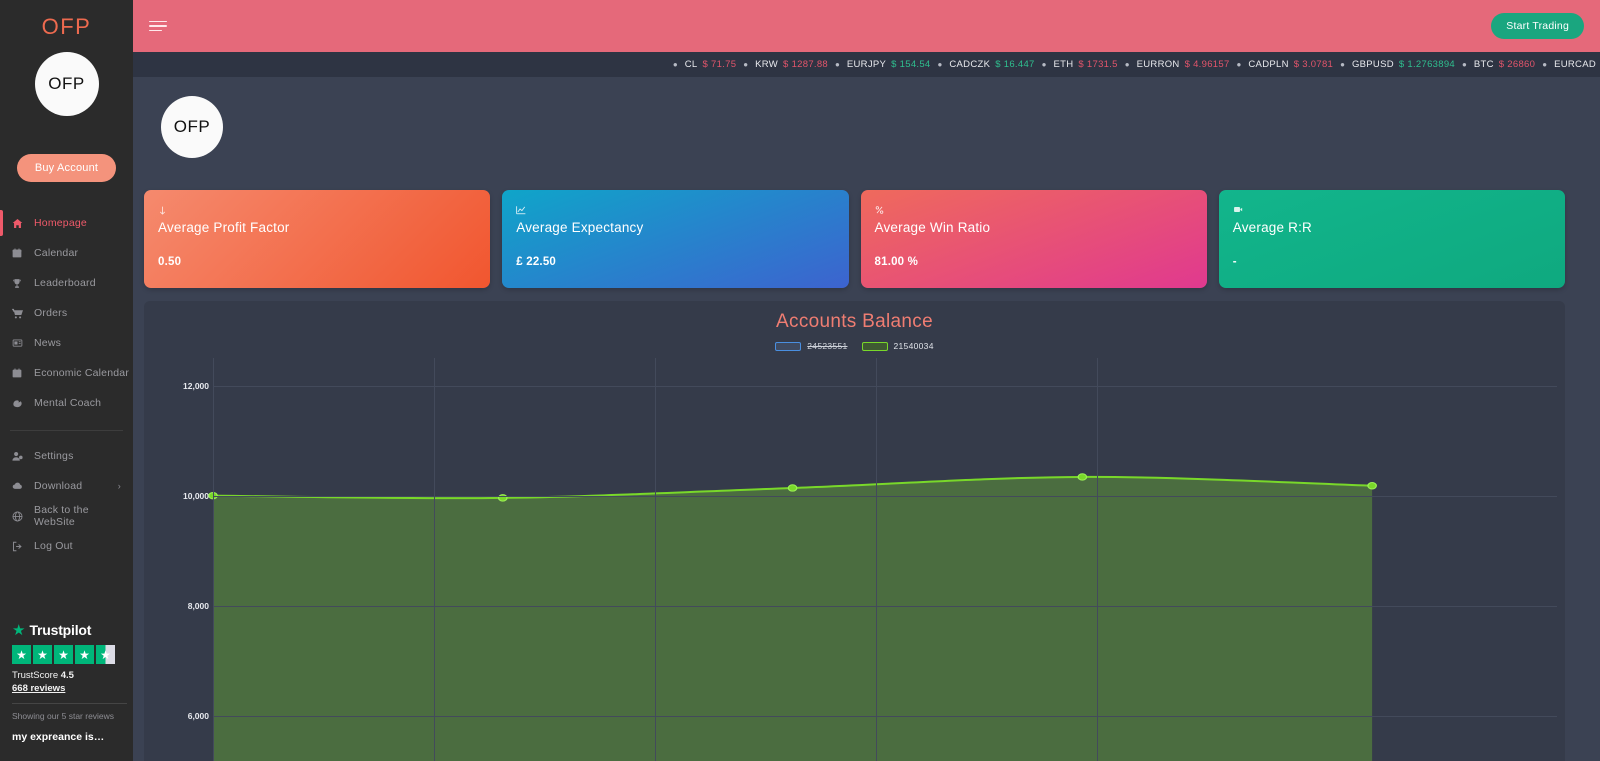 Image resolution: width=1600 pixels, height=761 pixels. I want to click on kpi-card-title: Average Win Ratio, so click(932, 227).